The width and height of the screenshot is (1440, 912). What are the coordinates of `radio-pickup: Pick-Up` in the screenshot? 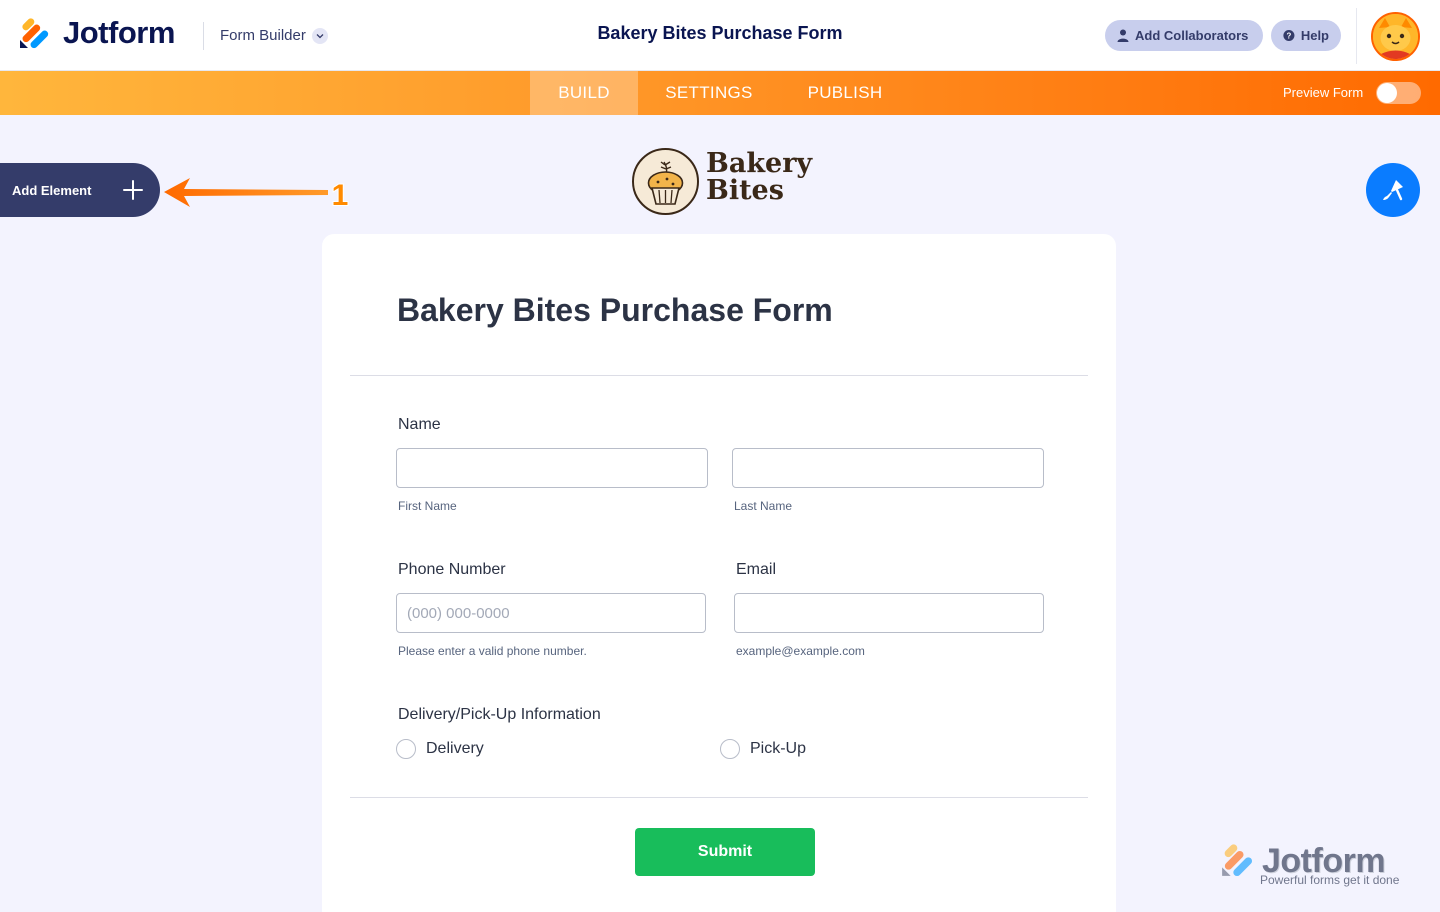 It's located at (763, 749).